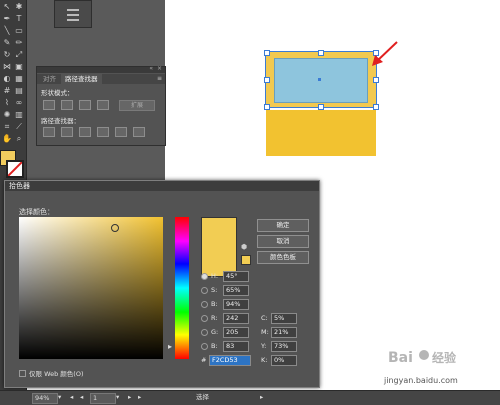  Describe the element at coordinates (284, 346) in the screenshot. I see `yellow-field: 73%` at that location.